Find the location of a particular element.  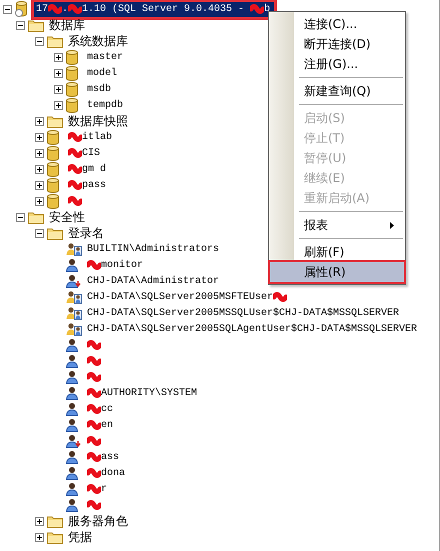

tree-item: cc is located at coordinates (100, 409).